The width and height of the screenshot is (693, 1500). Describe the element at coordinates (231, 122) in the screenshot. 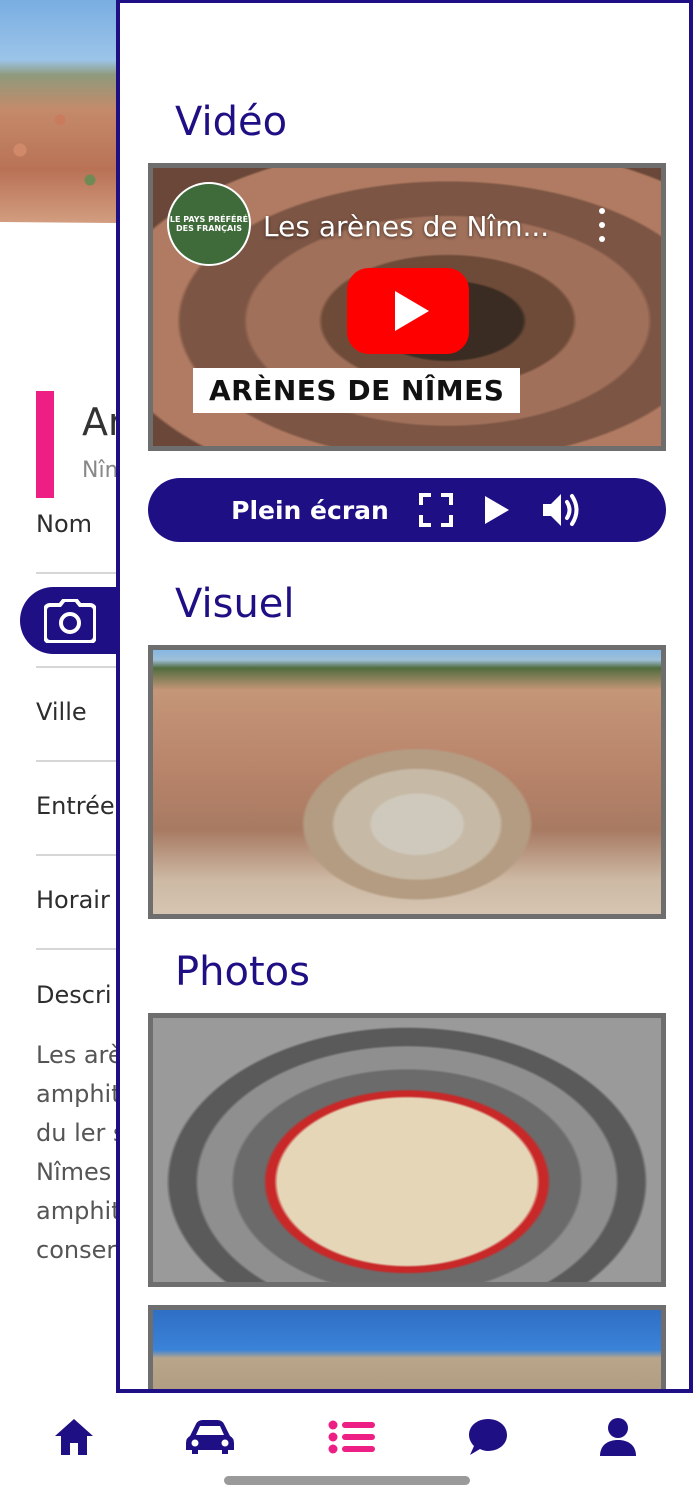

I see `section-title-video: Vidéo` at that location.